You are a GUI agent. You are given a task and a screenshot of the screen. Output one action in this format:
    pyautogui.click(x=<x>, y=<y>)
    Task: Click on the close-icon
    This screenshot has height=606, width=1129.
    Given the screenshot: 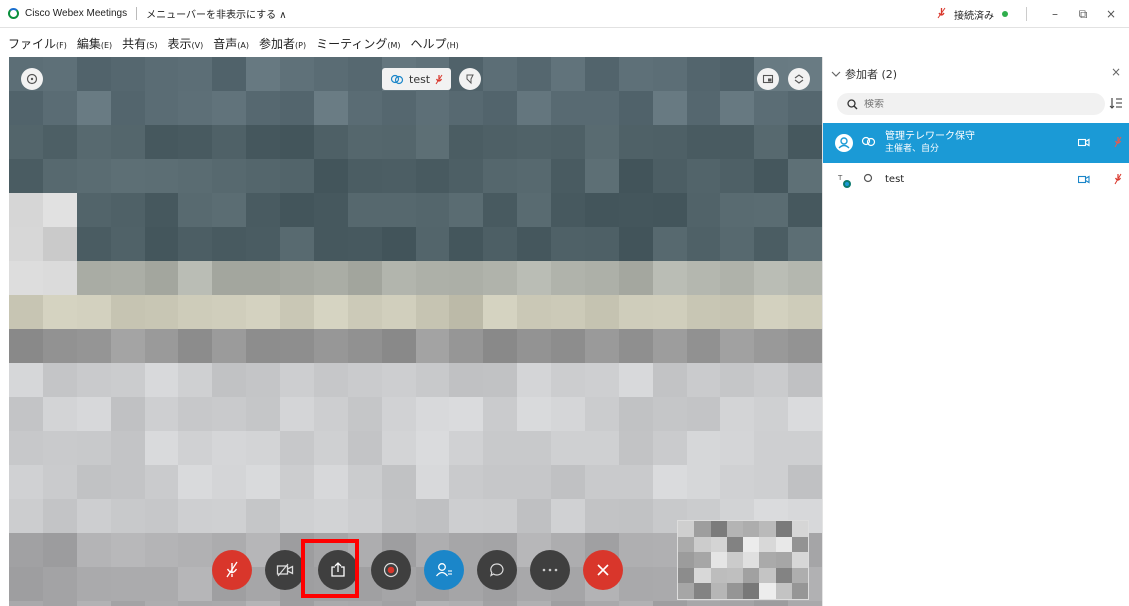 What is the action you would take?
    pyautogui.click(x=603, y=570)
    